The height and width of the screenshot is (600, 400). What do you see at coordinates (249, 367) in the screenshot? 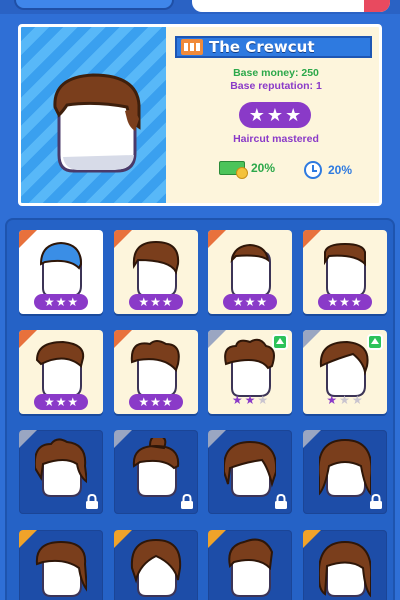
I see `curly-haircut-icon` at bounding box center [249, 367].